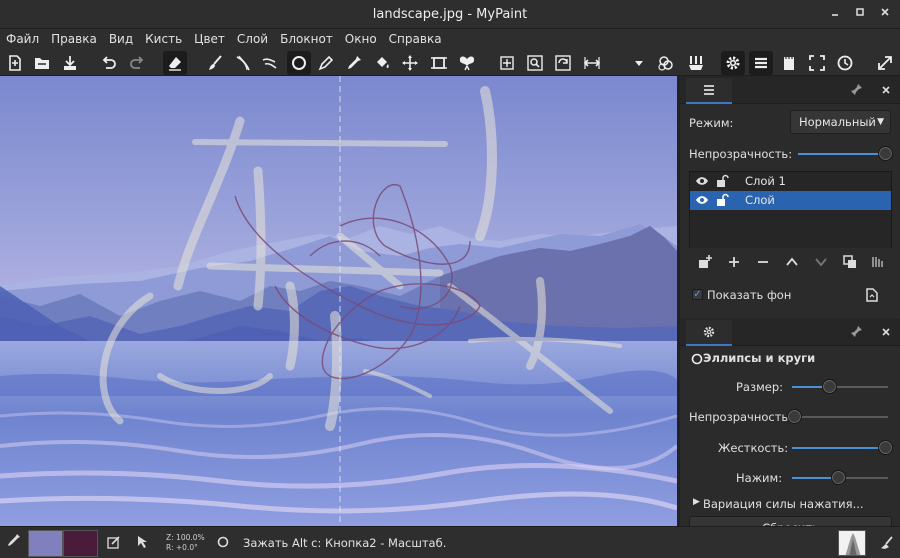 The width and height of the screenshot is (900, 558). Describe the element at coordinates (354, 63) in the screenshot. I see `color-picker-icon` at that location.